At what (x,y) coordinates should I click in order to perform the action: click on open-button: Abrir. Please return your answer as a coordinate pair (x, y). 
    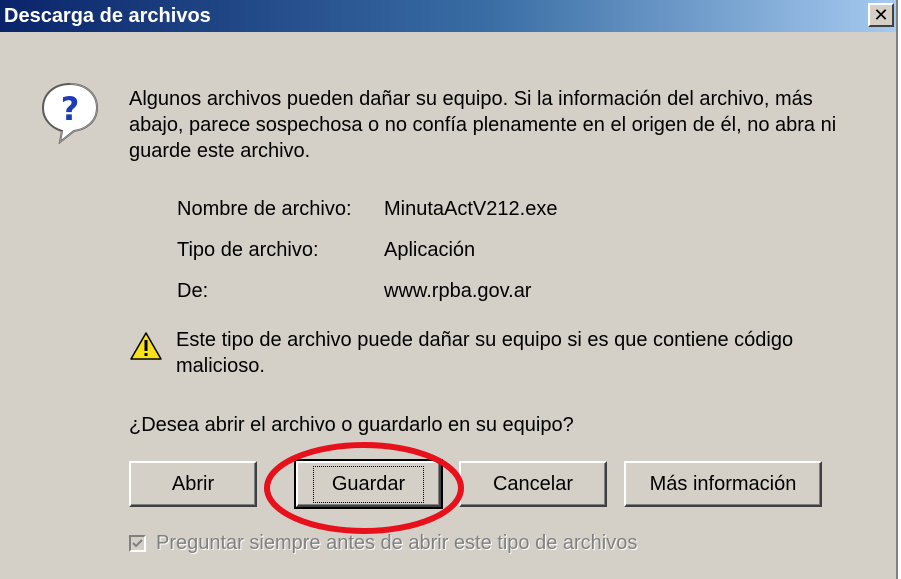
    Looking at the image, I should click on (193, 484).